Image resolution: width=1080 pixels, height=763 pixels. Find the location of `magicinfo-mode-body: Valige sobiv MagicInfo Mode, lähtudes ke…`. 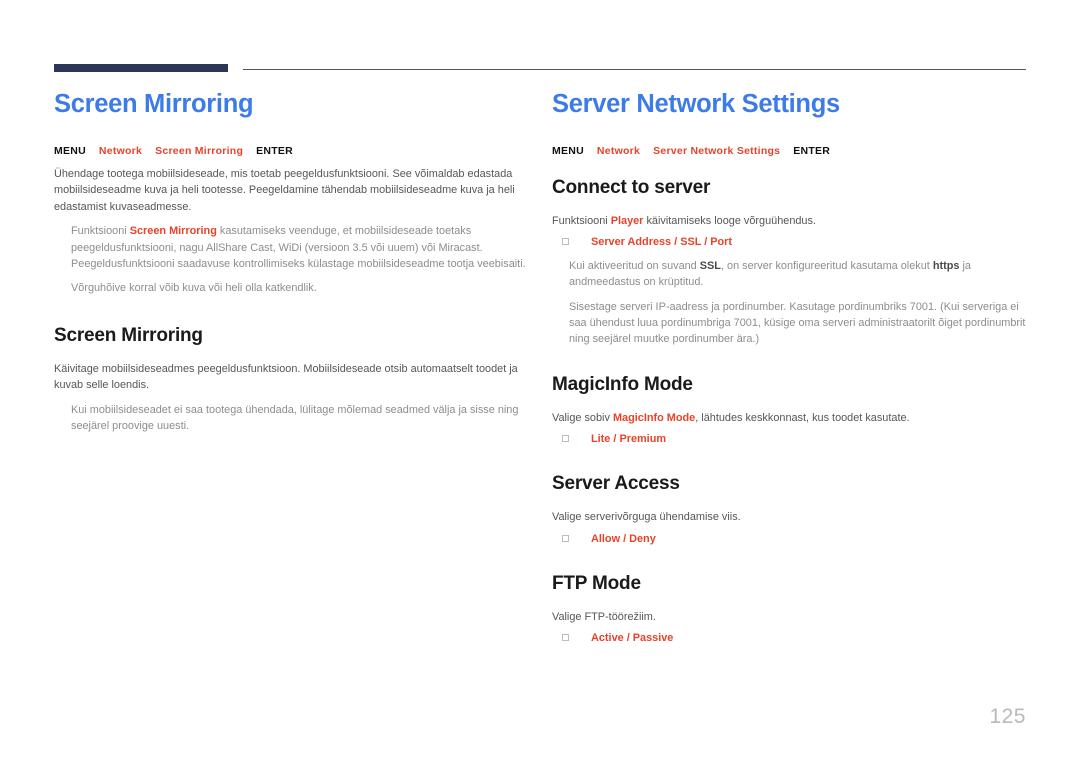

magicinfo-mode-body: Valige sobiv MagicInfo Mode, lähtudes ke… is located at coordinates (792, 418).